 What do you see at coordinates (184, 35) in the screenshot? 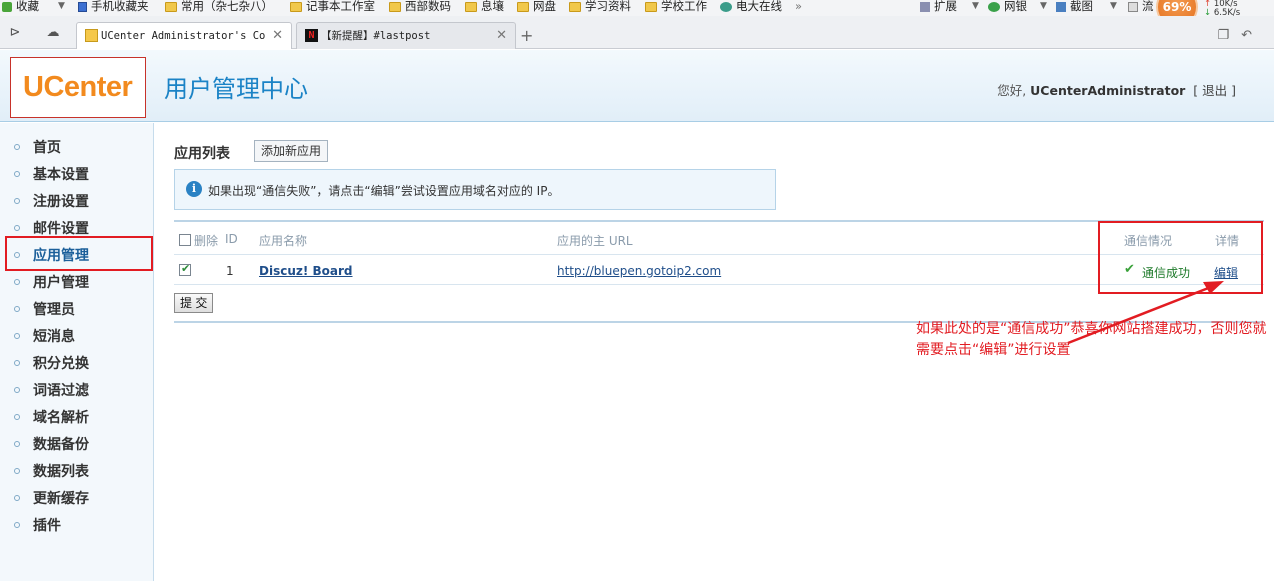
I see `tab-ucenter: UCenter Administrator's Co ✕` at bounding box center [184, 35].